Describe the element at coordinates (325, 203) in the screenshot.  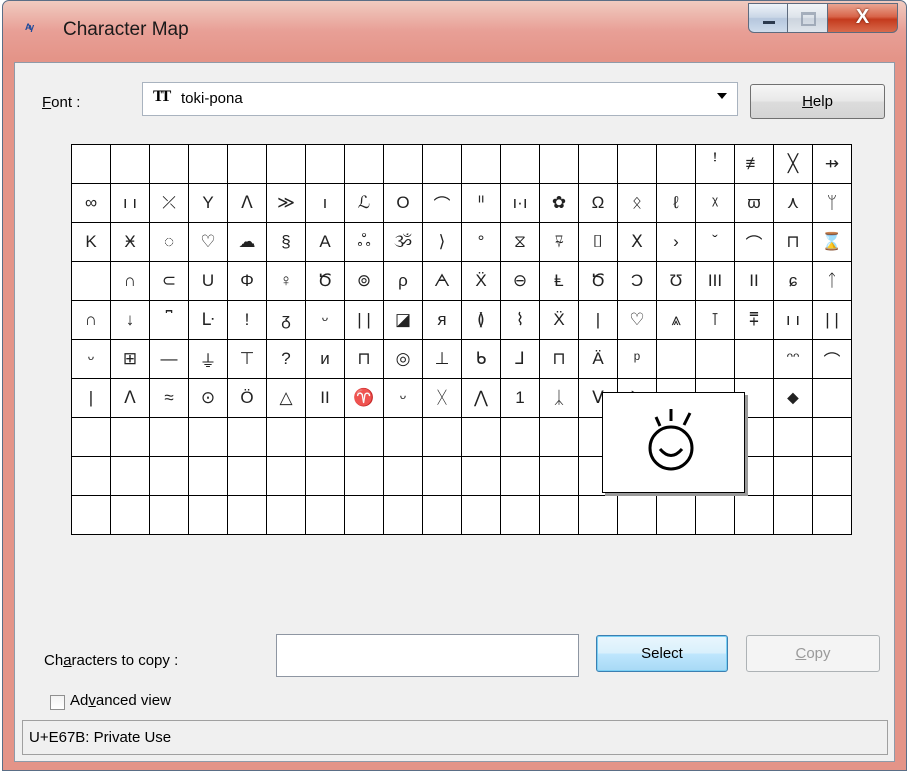
I see `character-cell: ı` at that location.